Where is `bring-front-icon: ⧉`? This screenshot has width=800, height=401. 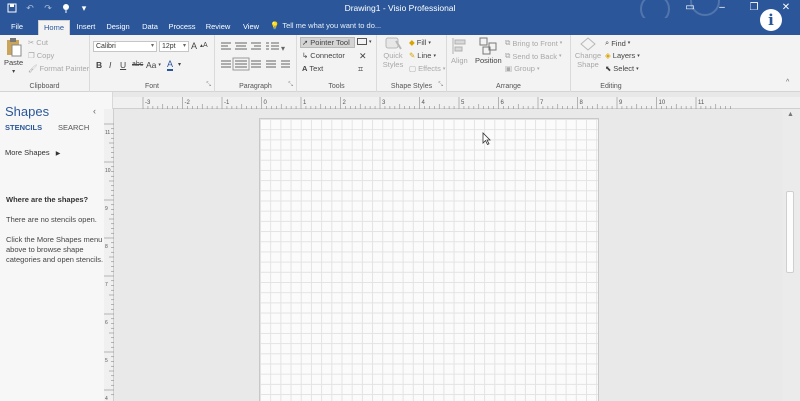
bring-front-icon: ⧉ is located at coordinates (508, 42).